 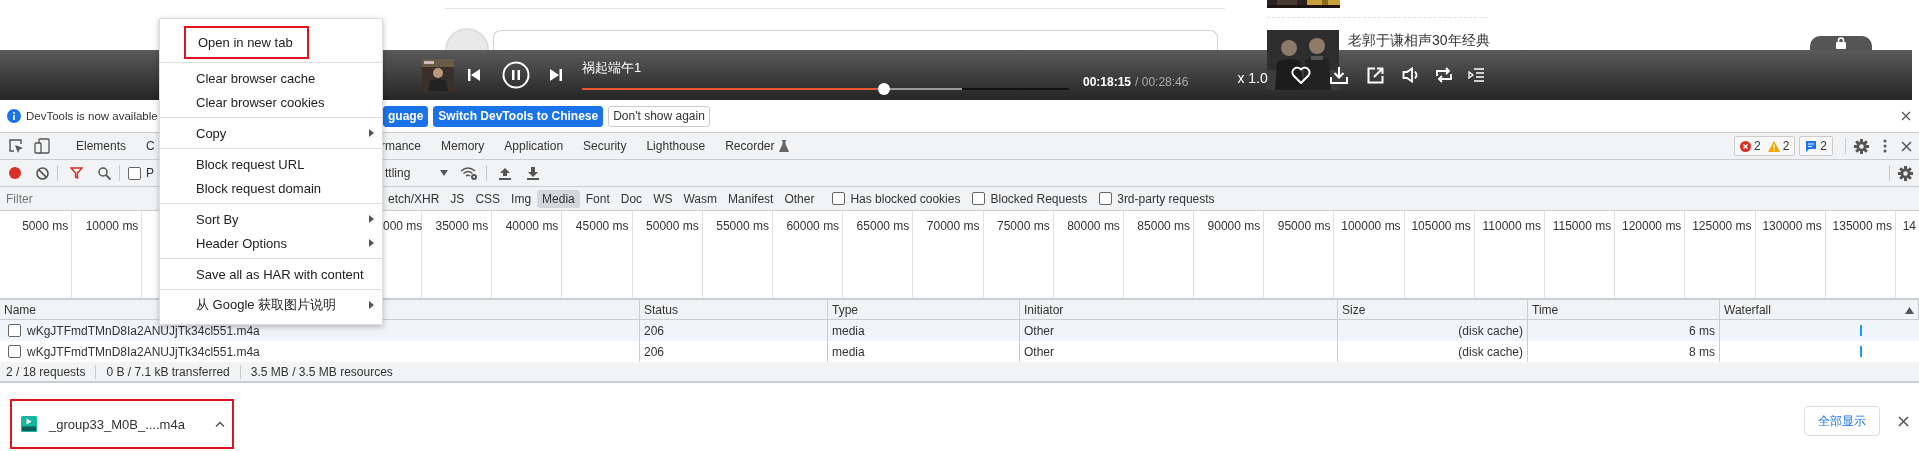 What do you see at coordinates (271, 274) in the screenshot?
I see `menu-item: Save all as HAR with content` at bounding box center [271, 274].